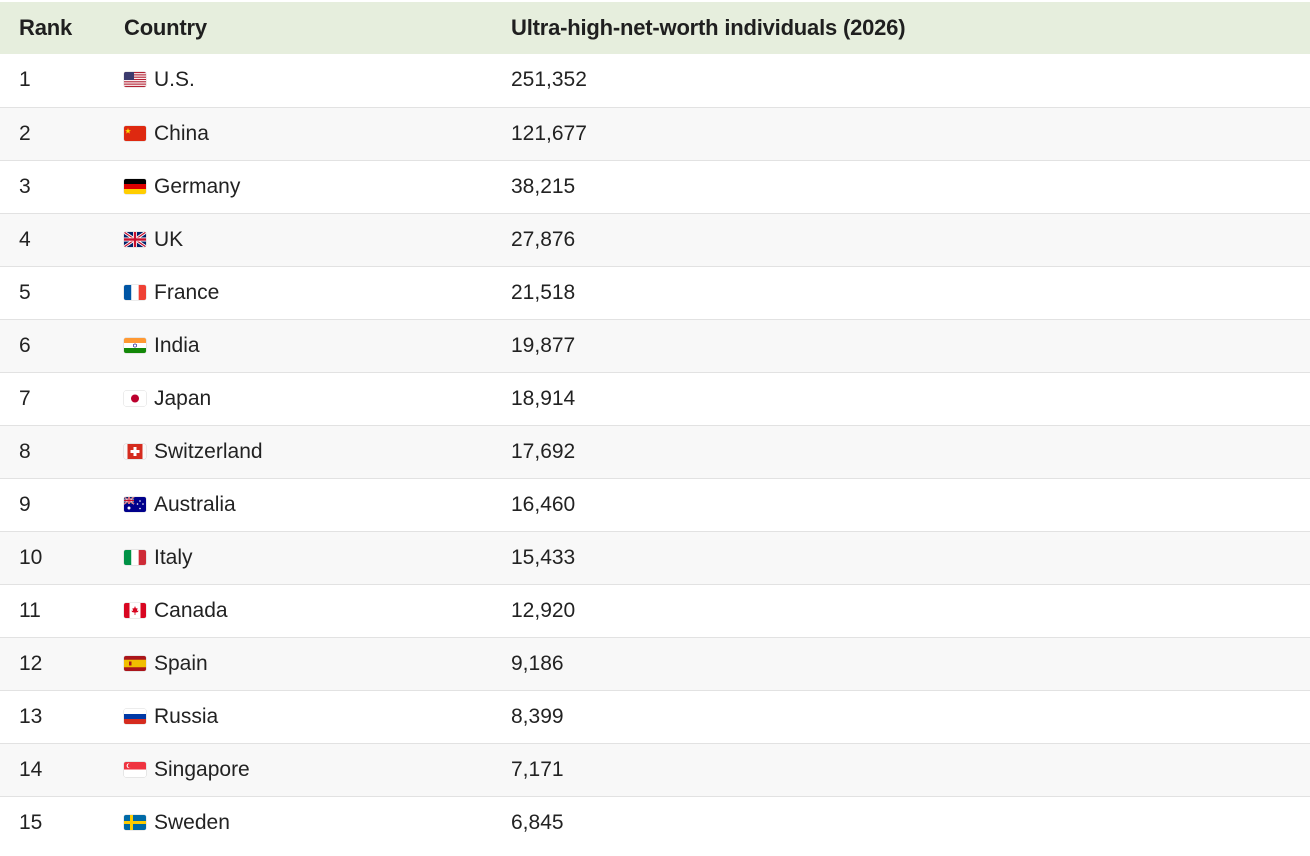 The height and width of the screenshot is (856, 1310). I want to click on country-name: Spain, so click(181, 663).